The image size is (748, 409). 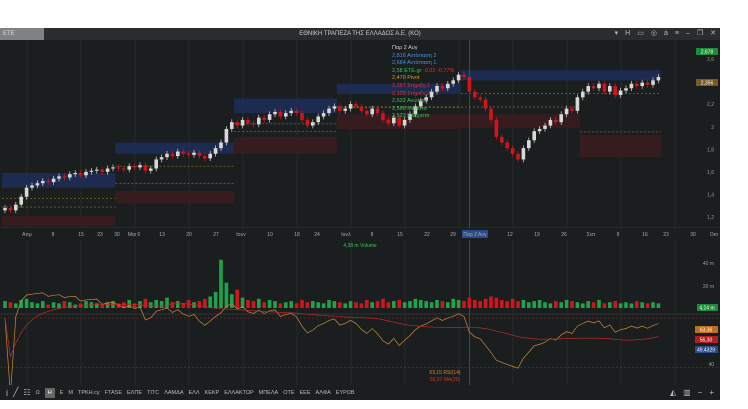 What do you see at coordinates (411, 85) in the screenshot?
I see `legend-text: 2,257 Στήριξη 1` at bounding box center [411, 85].